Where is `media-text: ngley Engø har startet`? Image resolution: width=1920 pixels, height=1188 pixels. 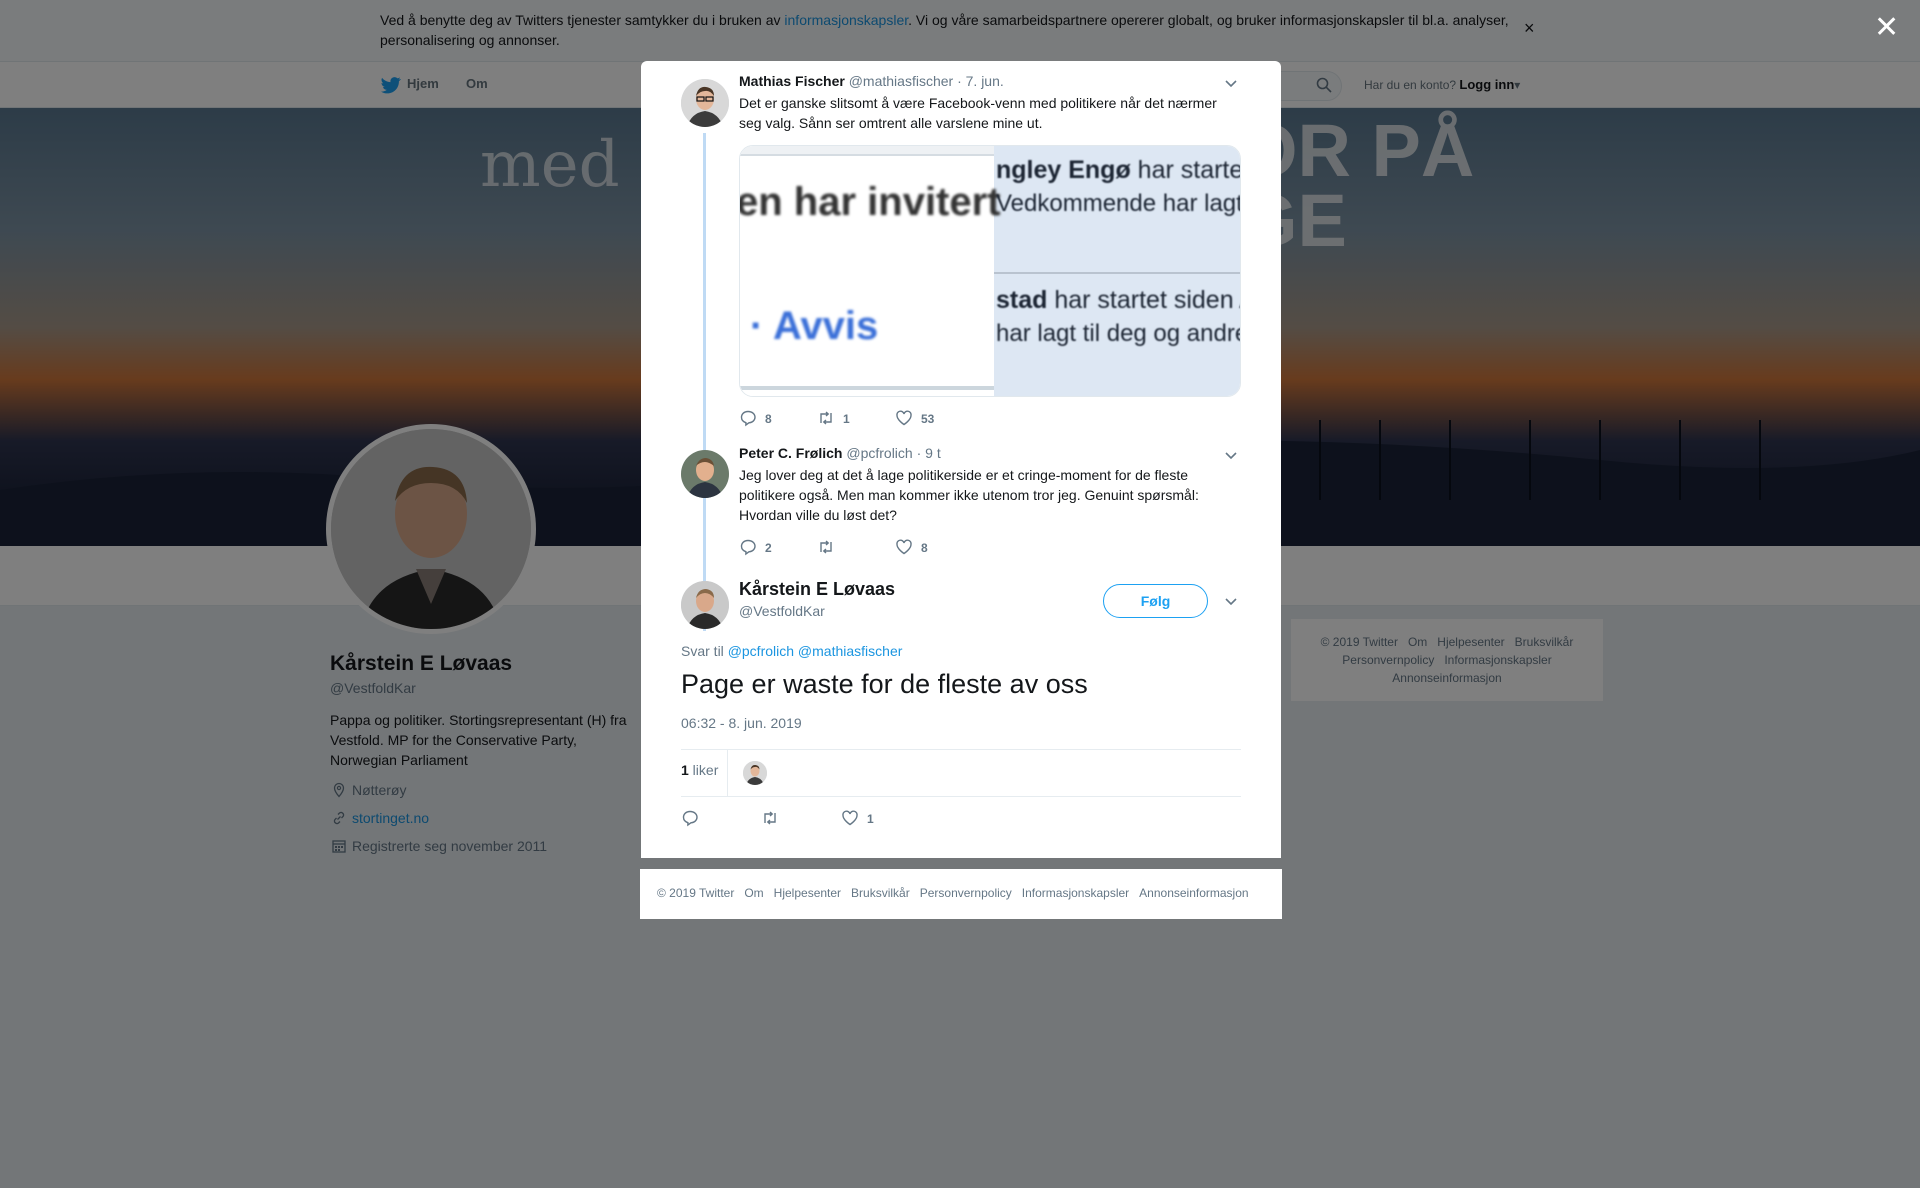 media-text: ngley Engø har startet is located at coordinates (1118, 170).